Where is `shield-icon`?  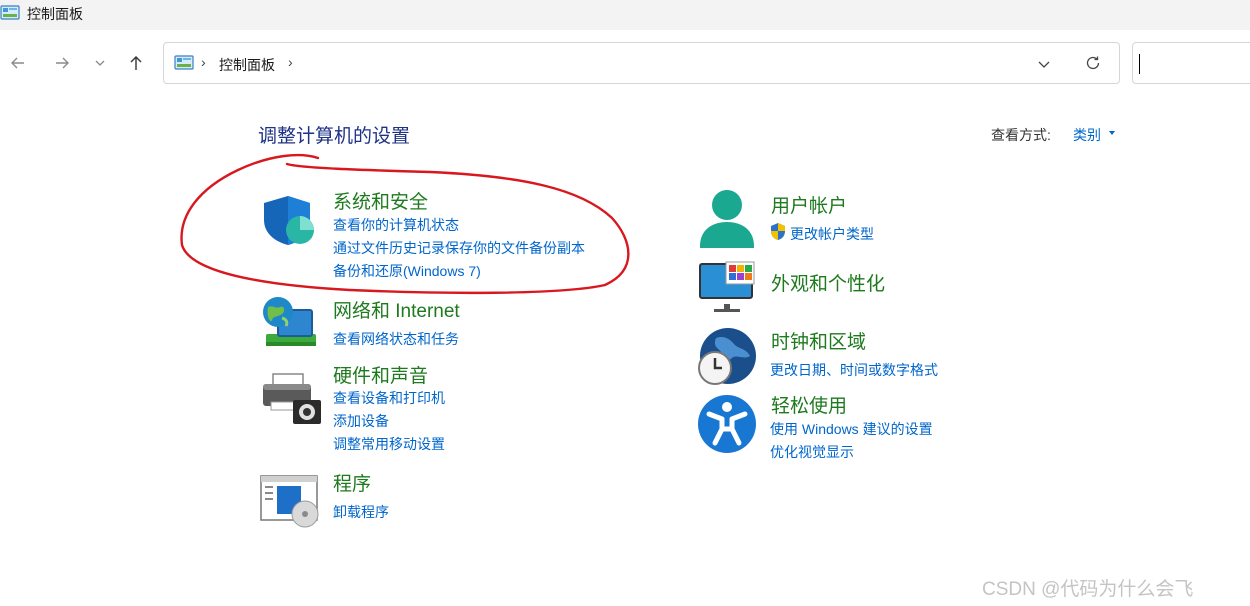
shield-icon is located at coordinates (290, 220).